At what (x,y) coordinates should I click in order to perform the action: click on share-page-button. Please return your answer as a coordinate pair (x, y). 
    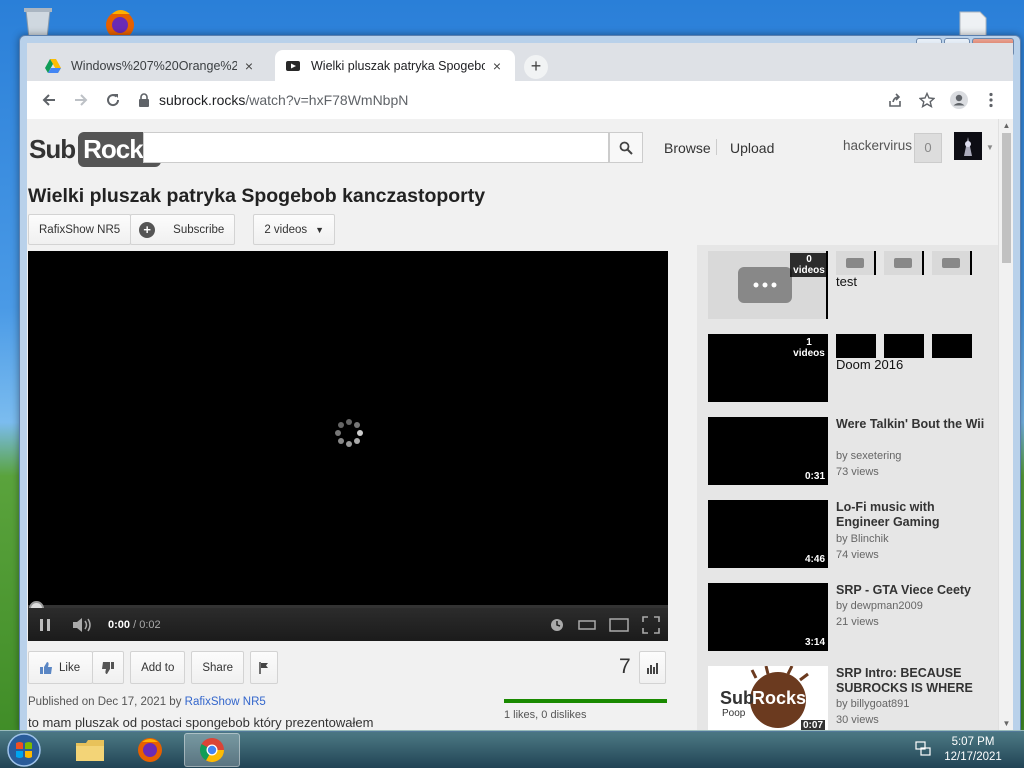
    Looking at the image, I should click on (895, 100).